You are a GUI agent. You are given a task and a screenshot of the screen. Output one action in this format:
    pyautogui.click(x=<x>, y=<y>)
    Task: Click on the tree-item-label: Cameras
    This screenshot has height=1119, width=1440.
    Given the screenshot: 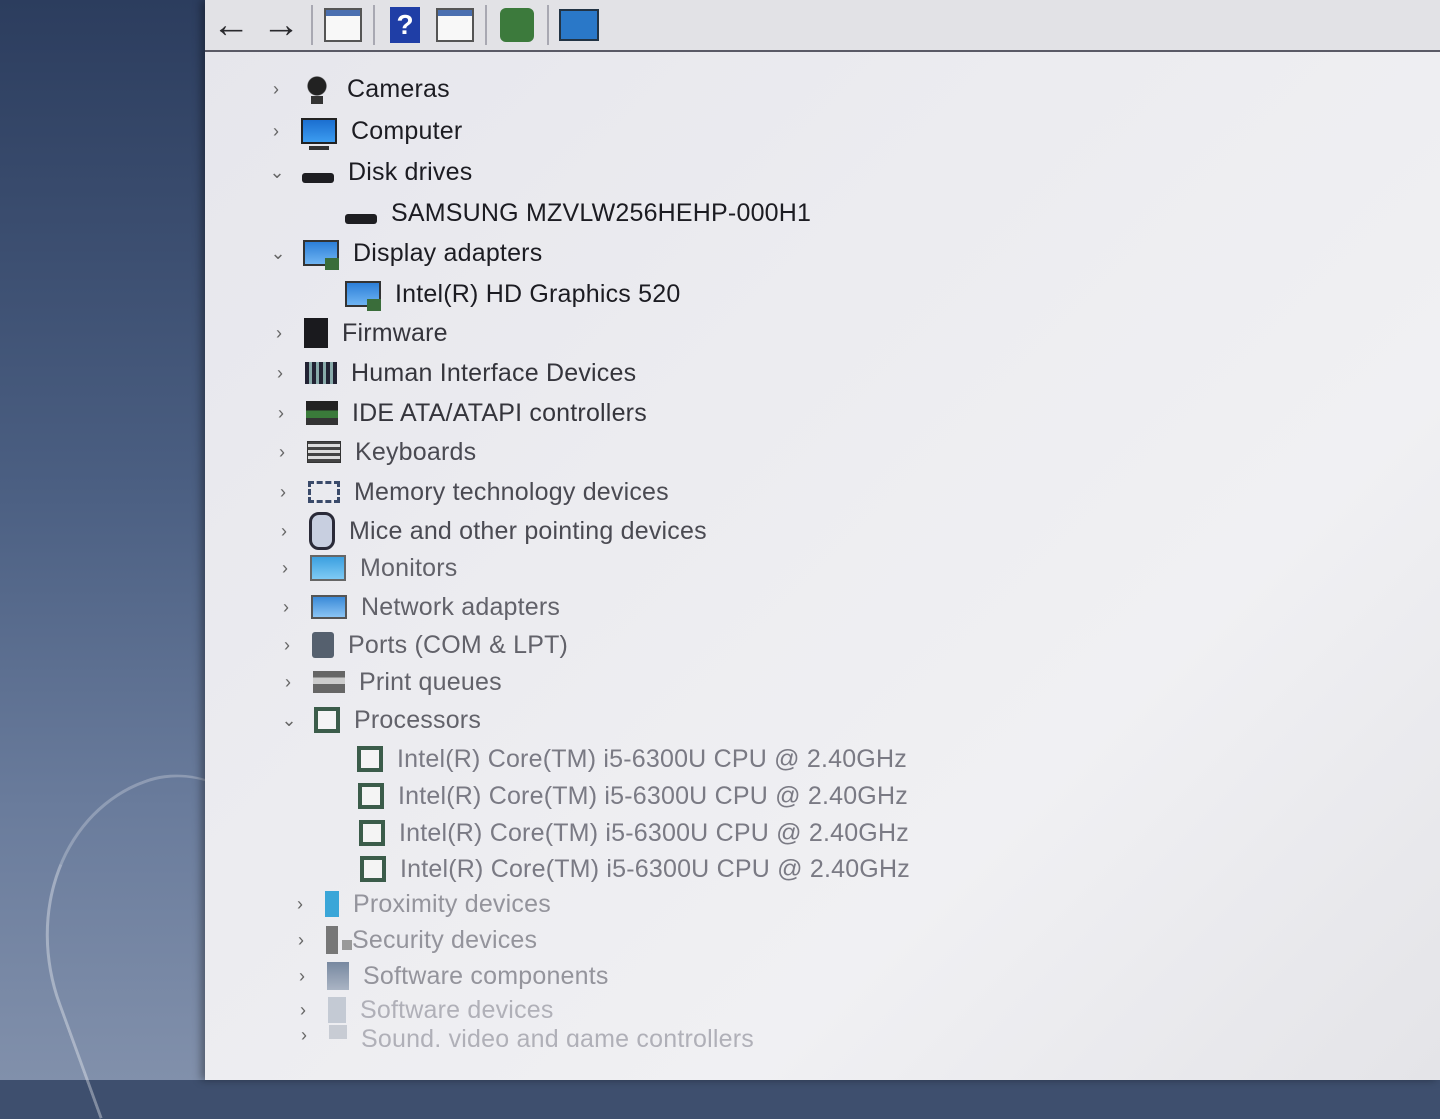 What is the action you would take?
    pyautogui.click(x=398, y=88)
    